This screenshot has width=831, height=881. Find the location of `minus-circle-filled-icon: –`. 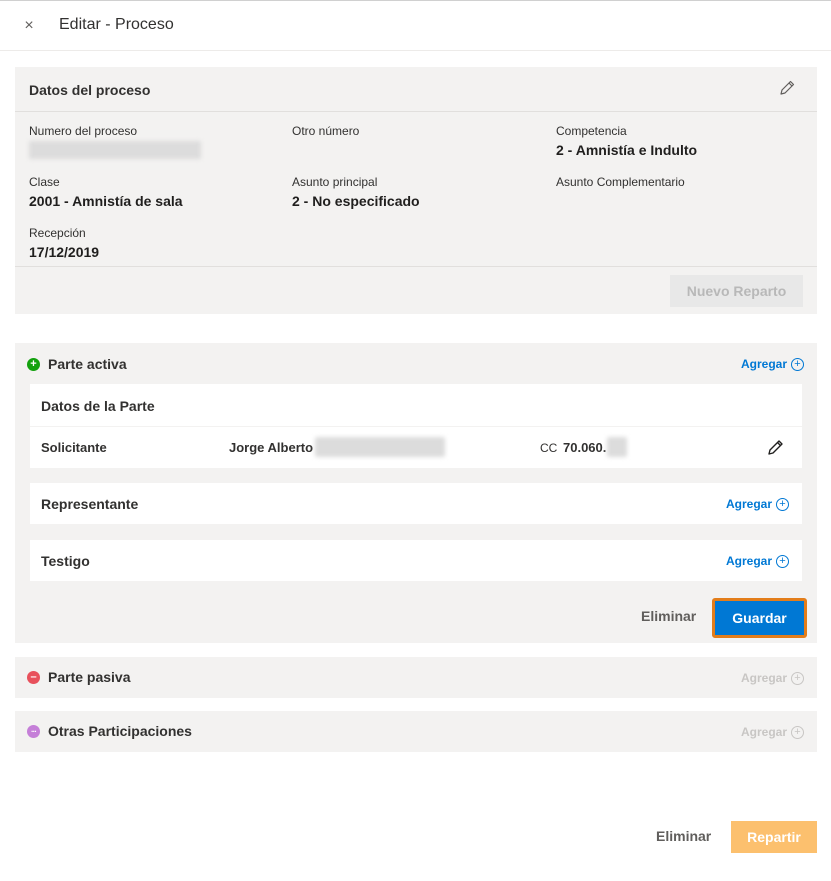

minus-circle-filled-icon: – is located at coordinates (33, 677).